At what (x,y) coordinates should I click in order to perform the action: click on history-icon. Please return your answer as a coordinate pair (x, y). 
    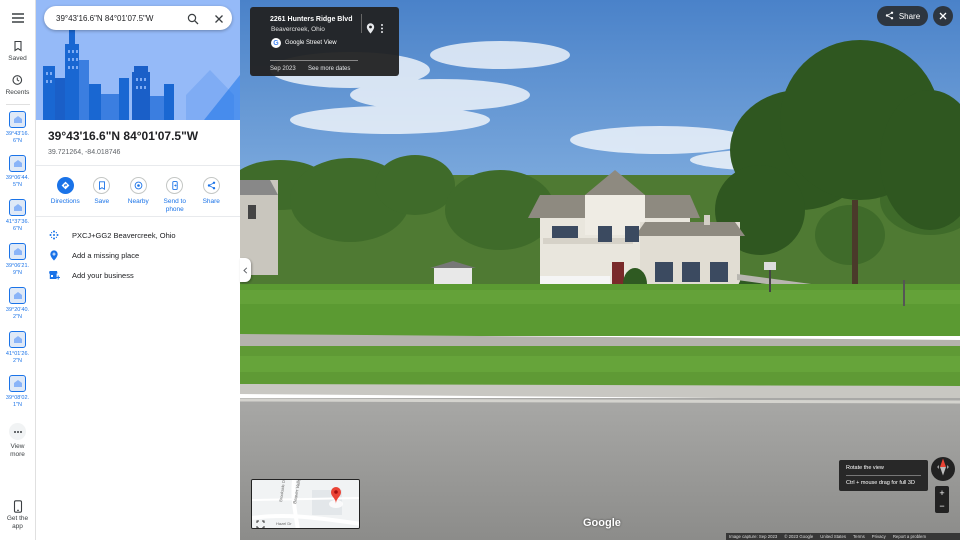
    Looking at the image, I should click on (17, 80).